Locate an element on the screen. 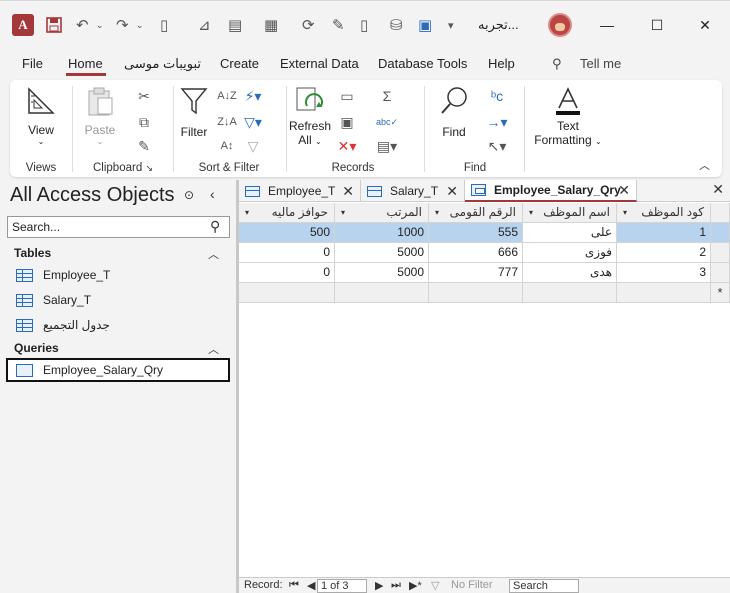 This screenshot has width=730, height=593. cell-salary: 5000 is located at coordinates (382, 273).